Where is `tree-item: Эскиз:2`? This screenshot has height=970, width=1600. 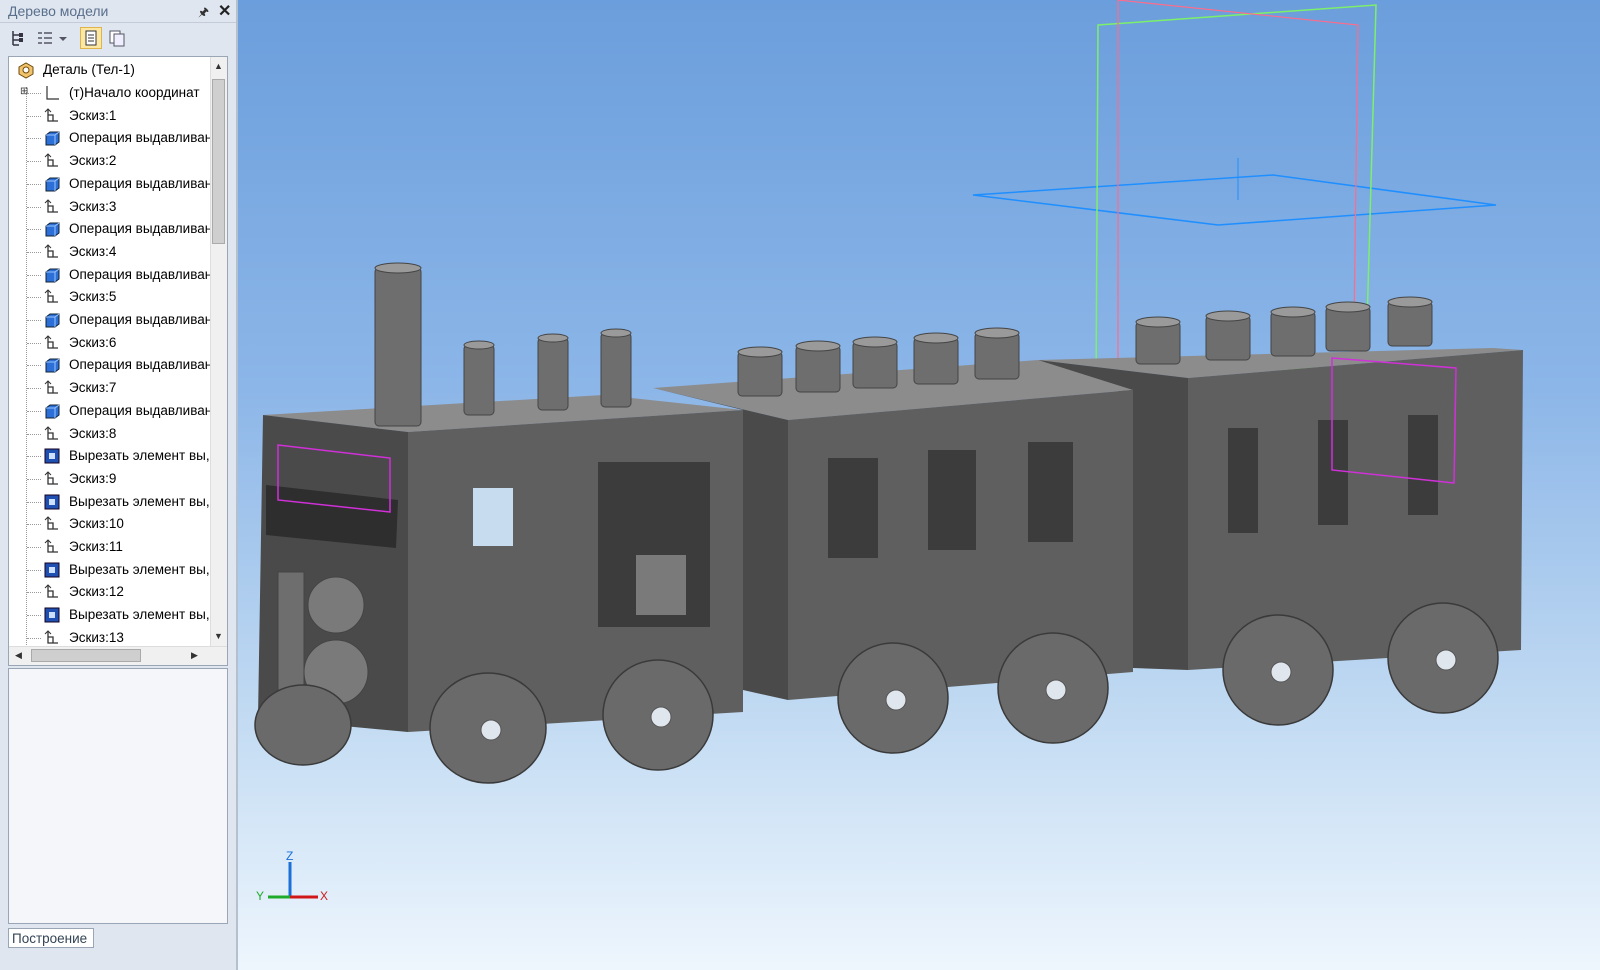 tree-item: Эскиз:2 is located at coordinates (109, 161).